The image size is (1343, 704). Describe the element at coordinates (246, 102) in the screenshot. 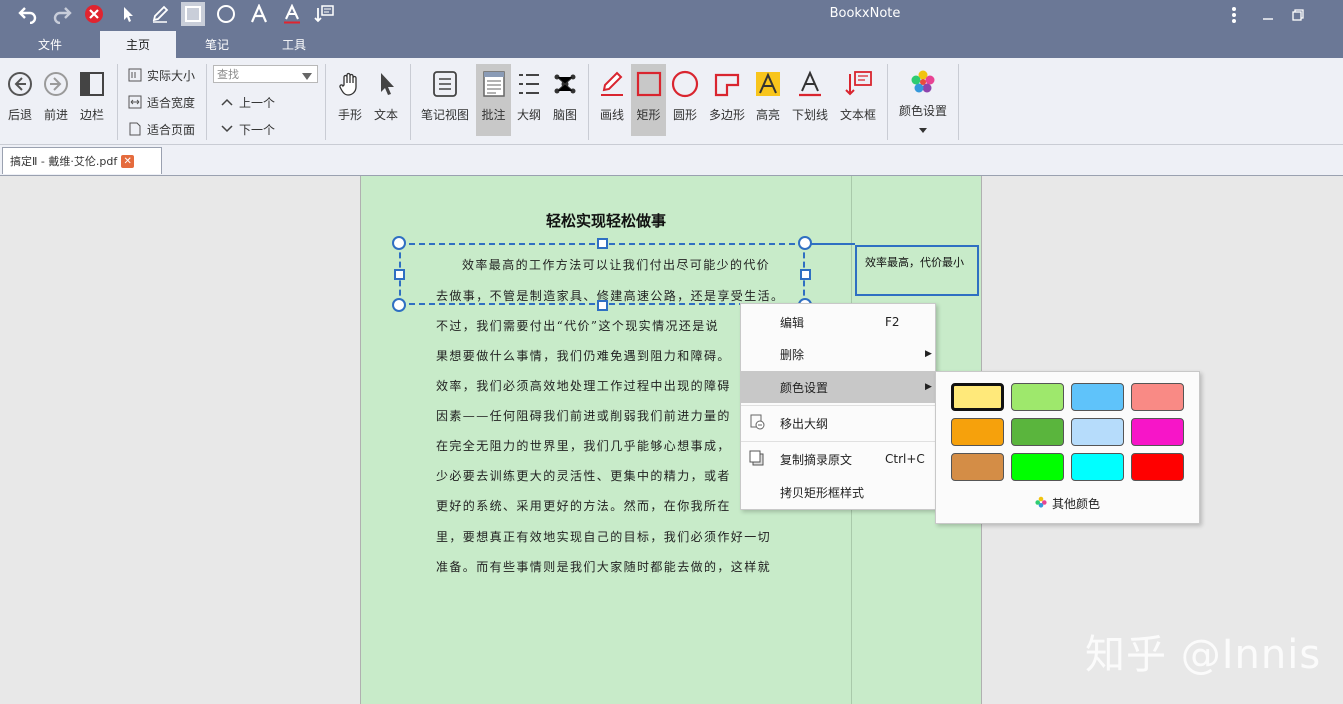

I see `previous-button: 上一个` at that location.